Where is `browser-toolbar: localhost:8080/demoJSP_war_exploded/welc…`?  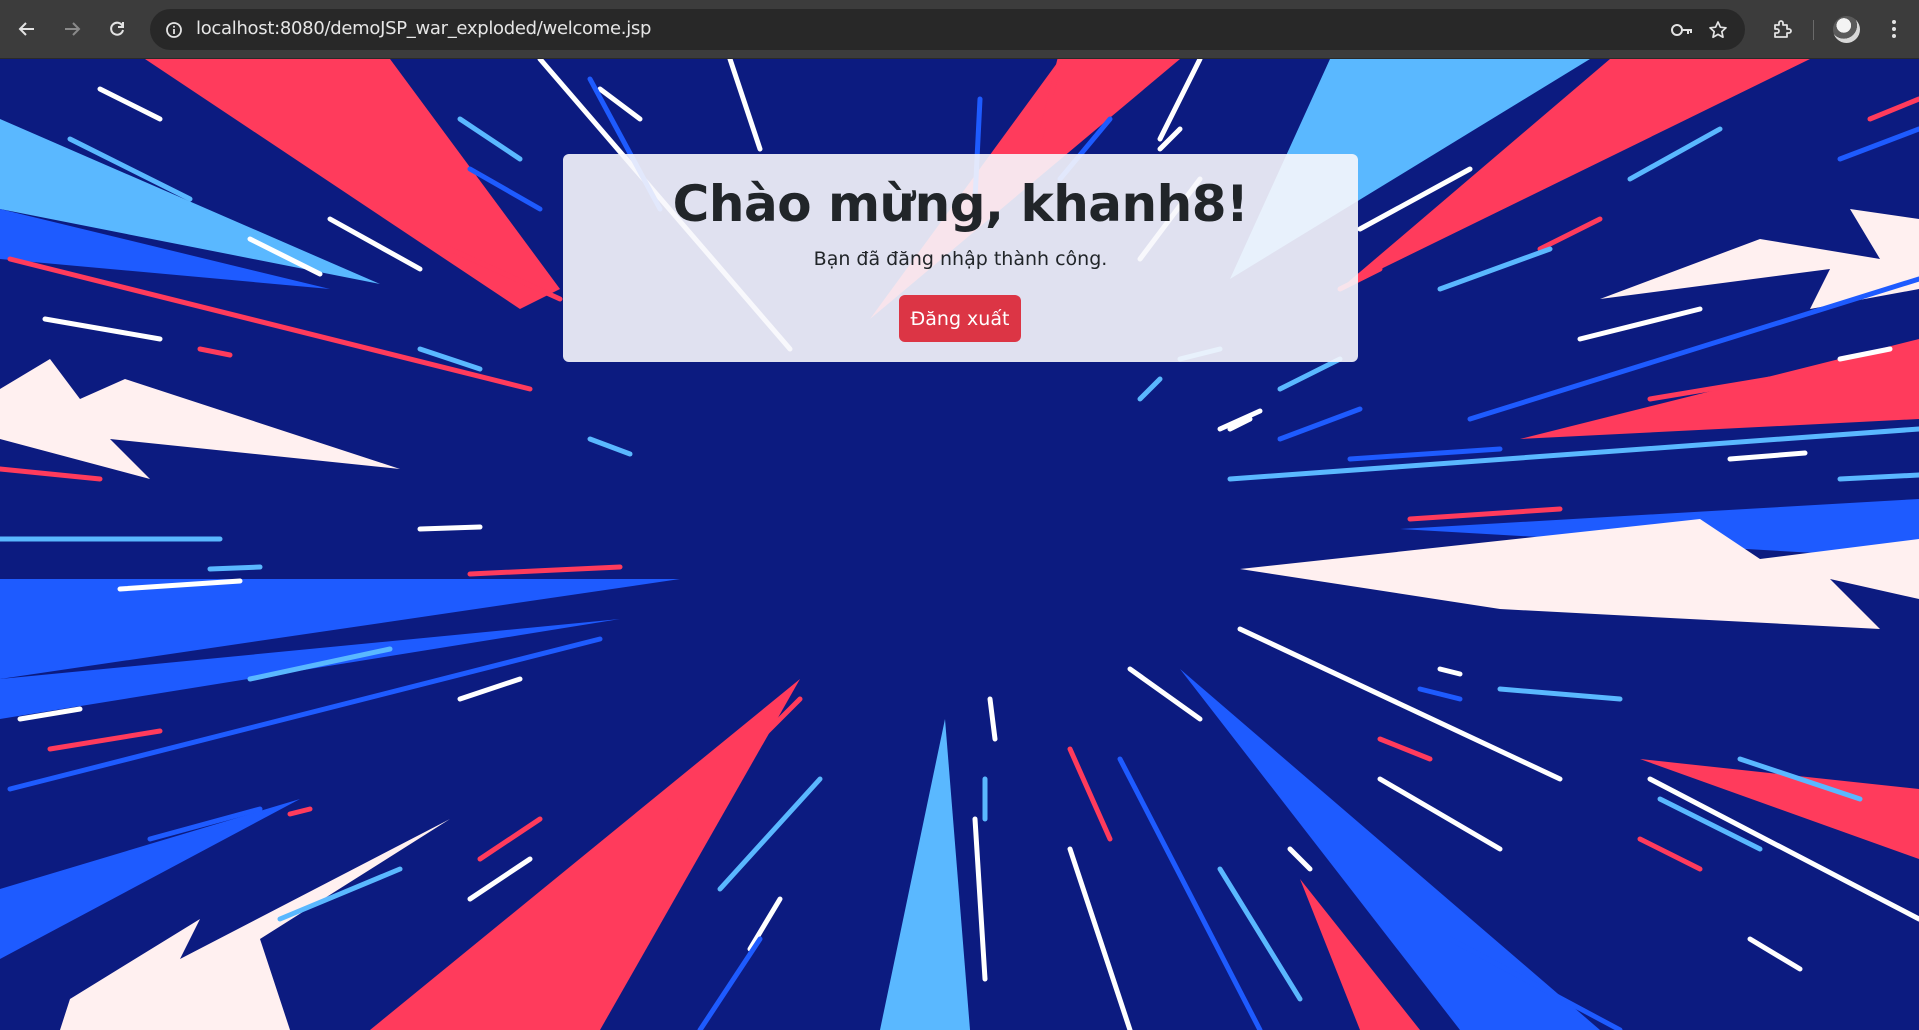
browser-toolbar: localhost:8080/demoJSP_war_exploded/welc… is located at coordinates (959, 29).